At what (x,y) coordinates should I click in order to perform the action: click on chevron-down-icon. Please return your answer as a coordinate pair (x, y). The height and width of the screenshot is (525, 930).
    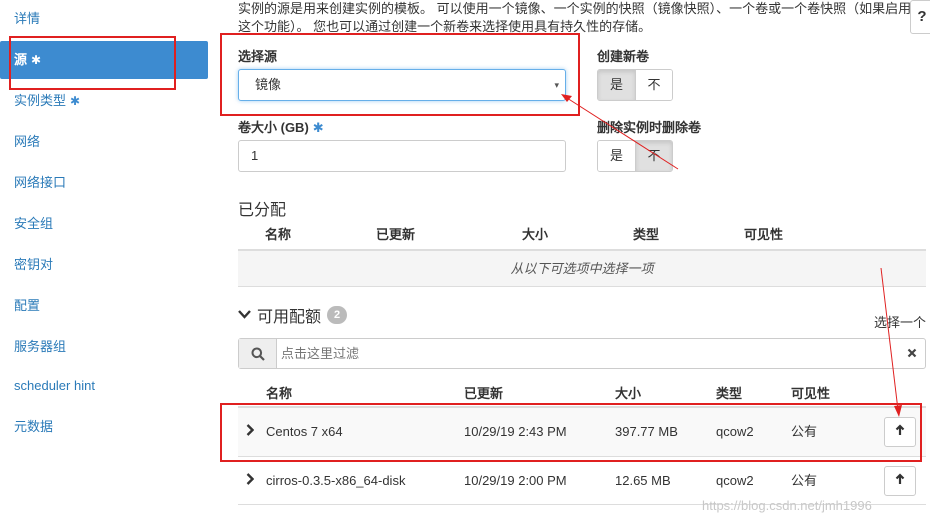
    Looking at the image, I should click on (244, 315).